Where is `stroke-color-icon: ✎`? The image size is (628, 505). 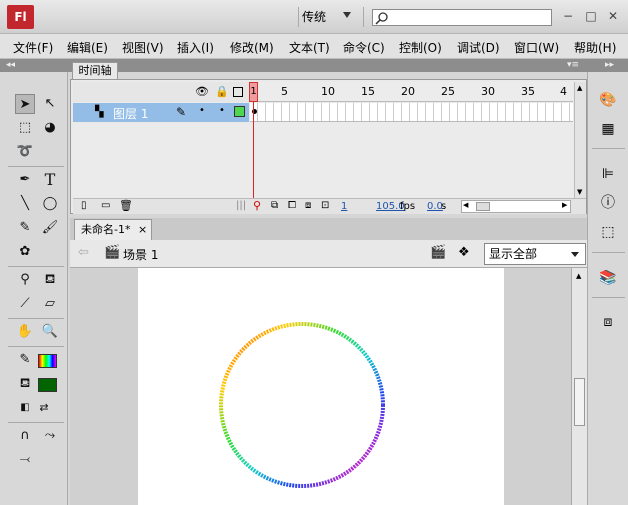
stroke-color-icon: ✎ is located at coordinates (25, 360).